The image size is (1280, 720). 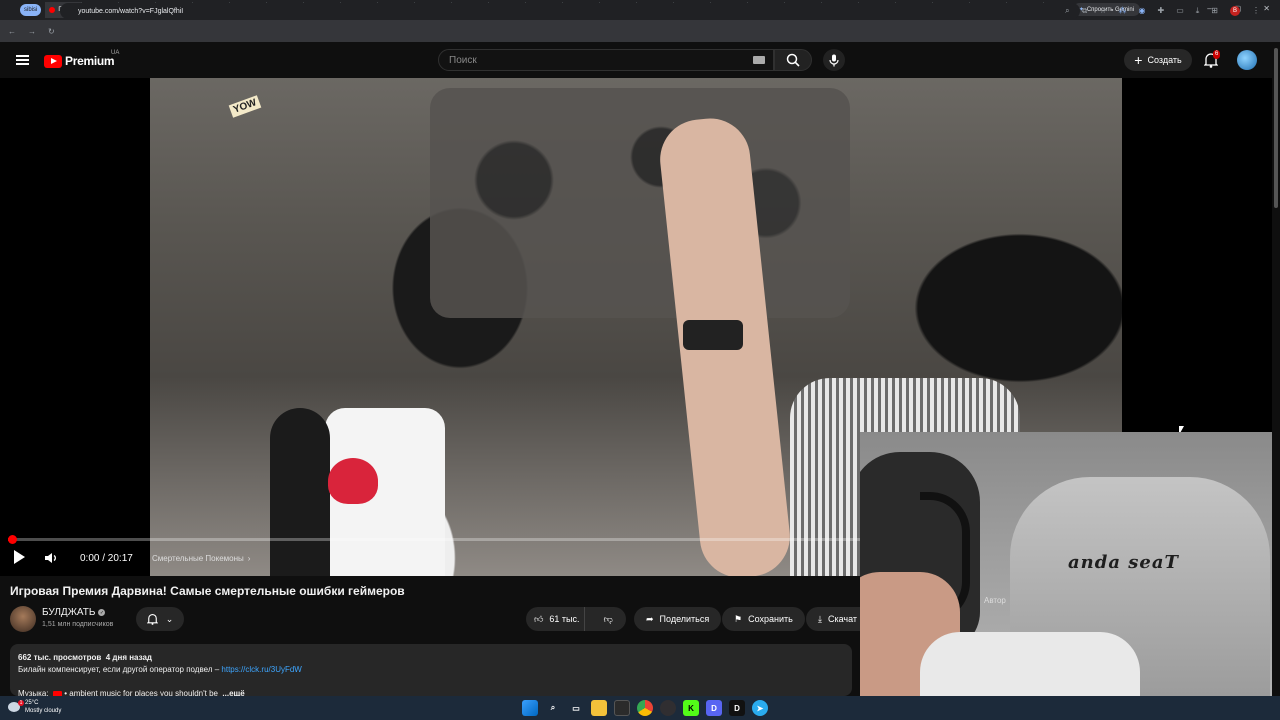 I want to click on scrollbar-thumb, so click(x=1276, y=128).